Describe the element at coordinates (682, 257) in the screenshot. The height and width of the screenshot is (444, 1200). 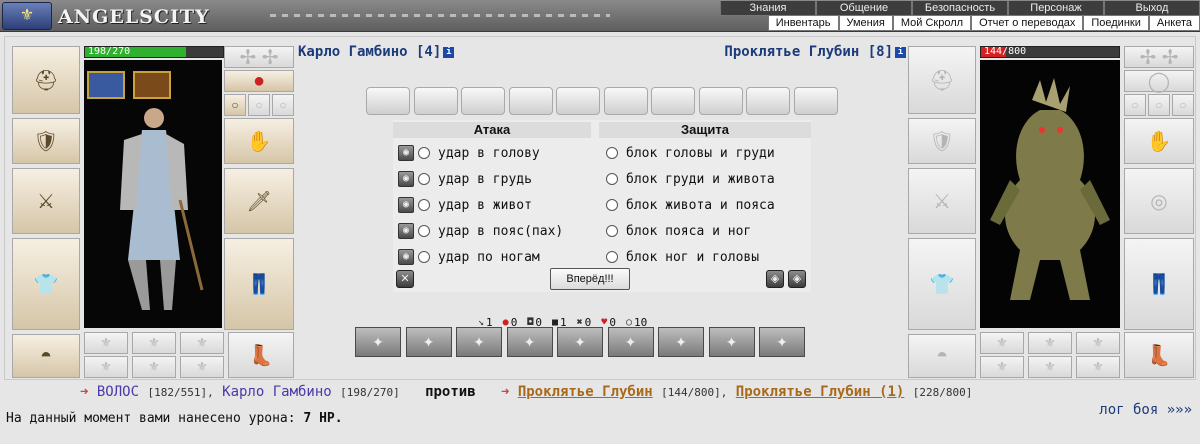
I see `block-option-5: блок ног и головы` at that location.